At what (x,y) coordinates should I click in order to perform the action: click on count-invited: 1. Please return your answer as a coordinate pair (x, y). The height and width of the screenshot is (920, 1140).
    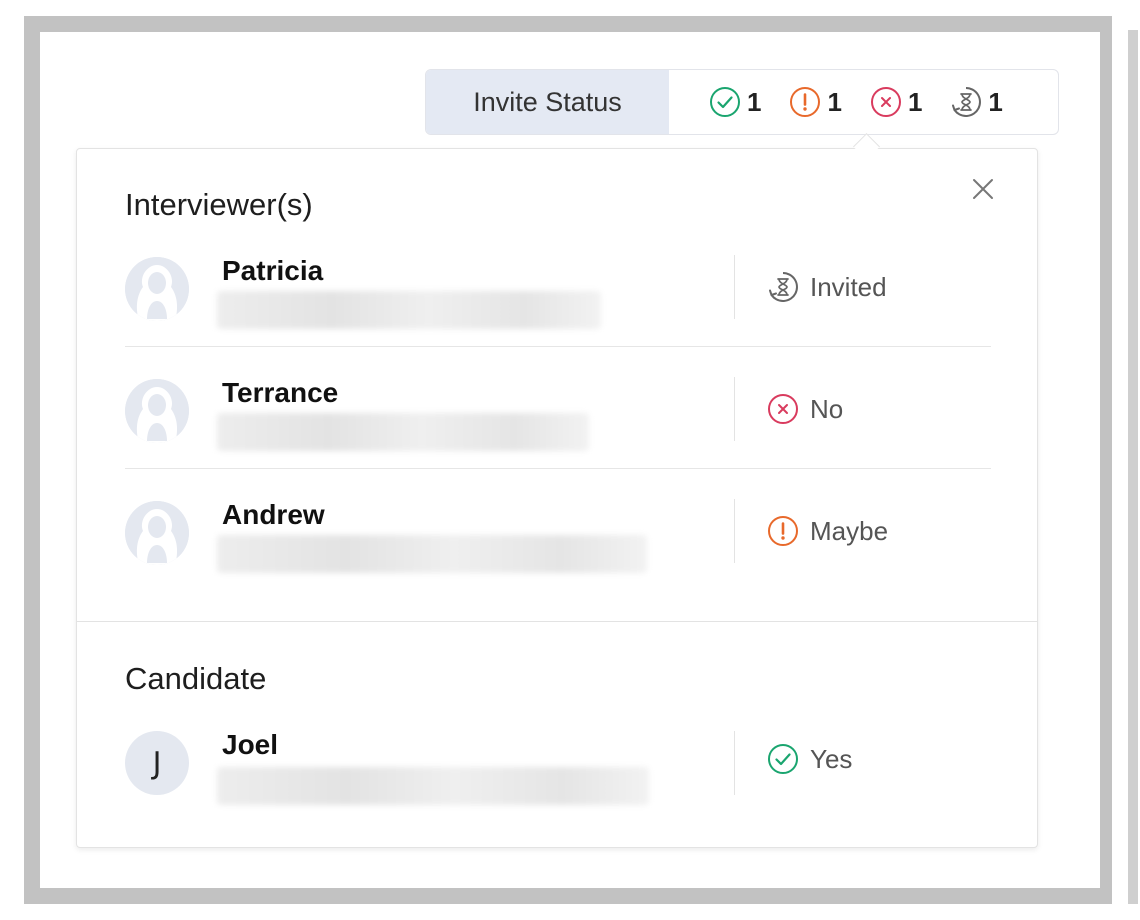
    Looking at the image, I should click on (976, 102).